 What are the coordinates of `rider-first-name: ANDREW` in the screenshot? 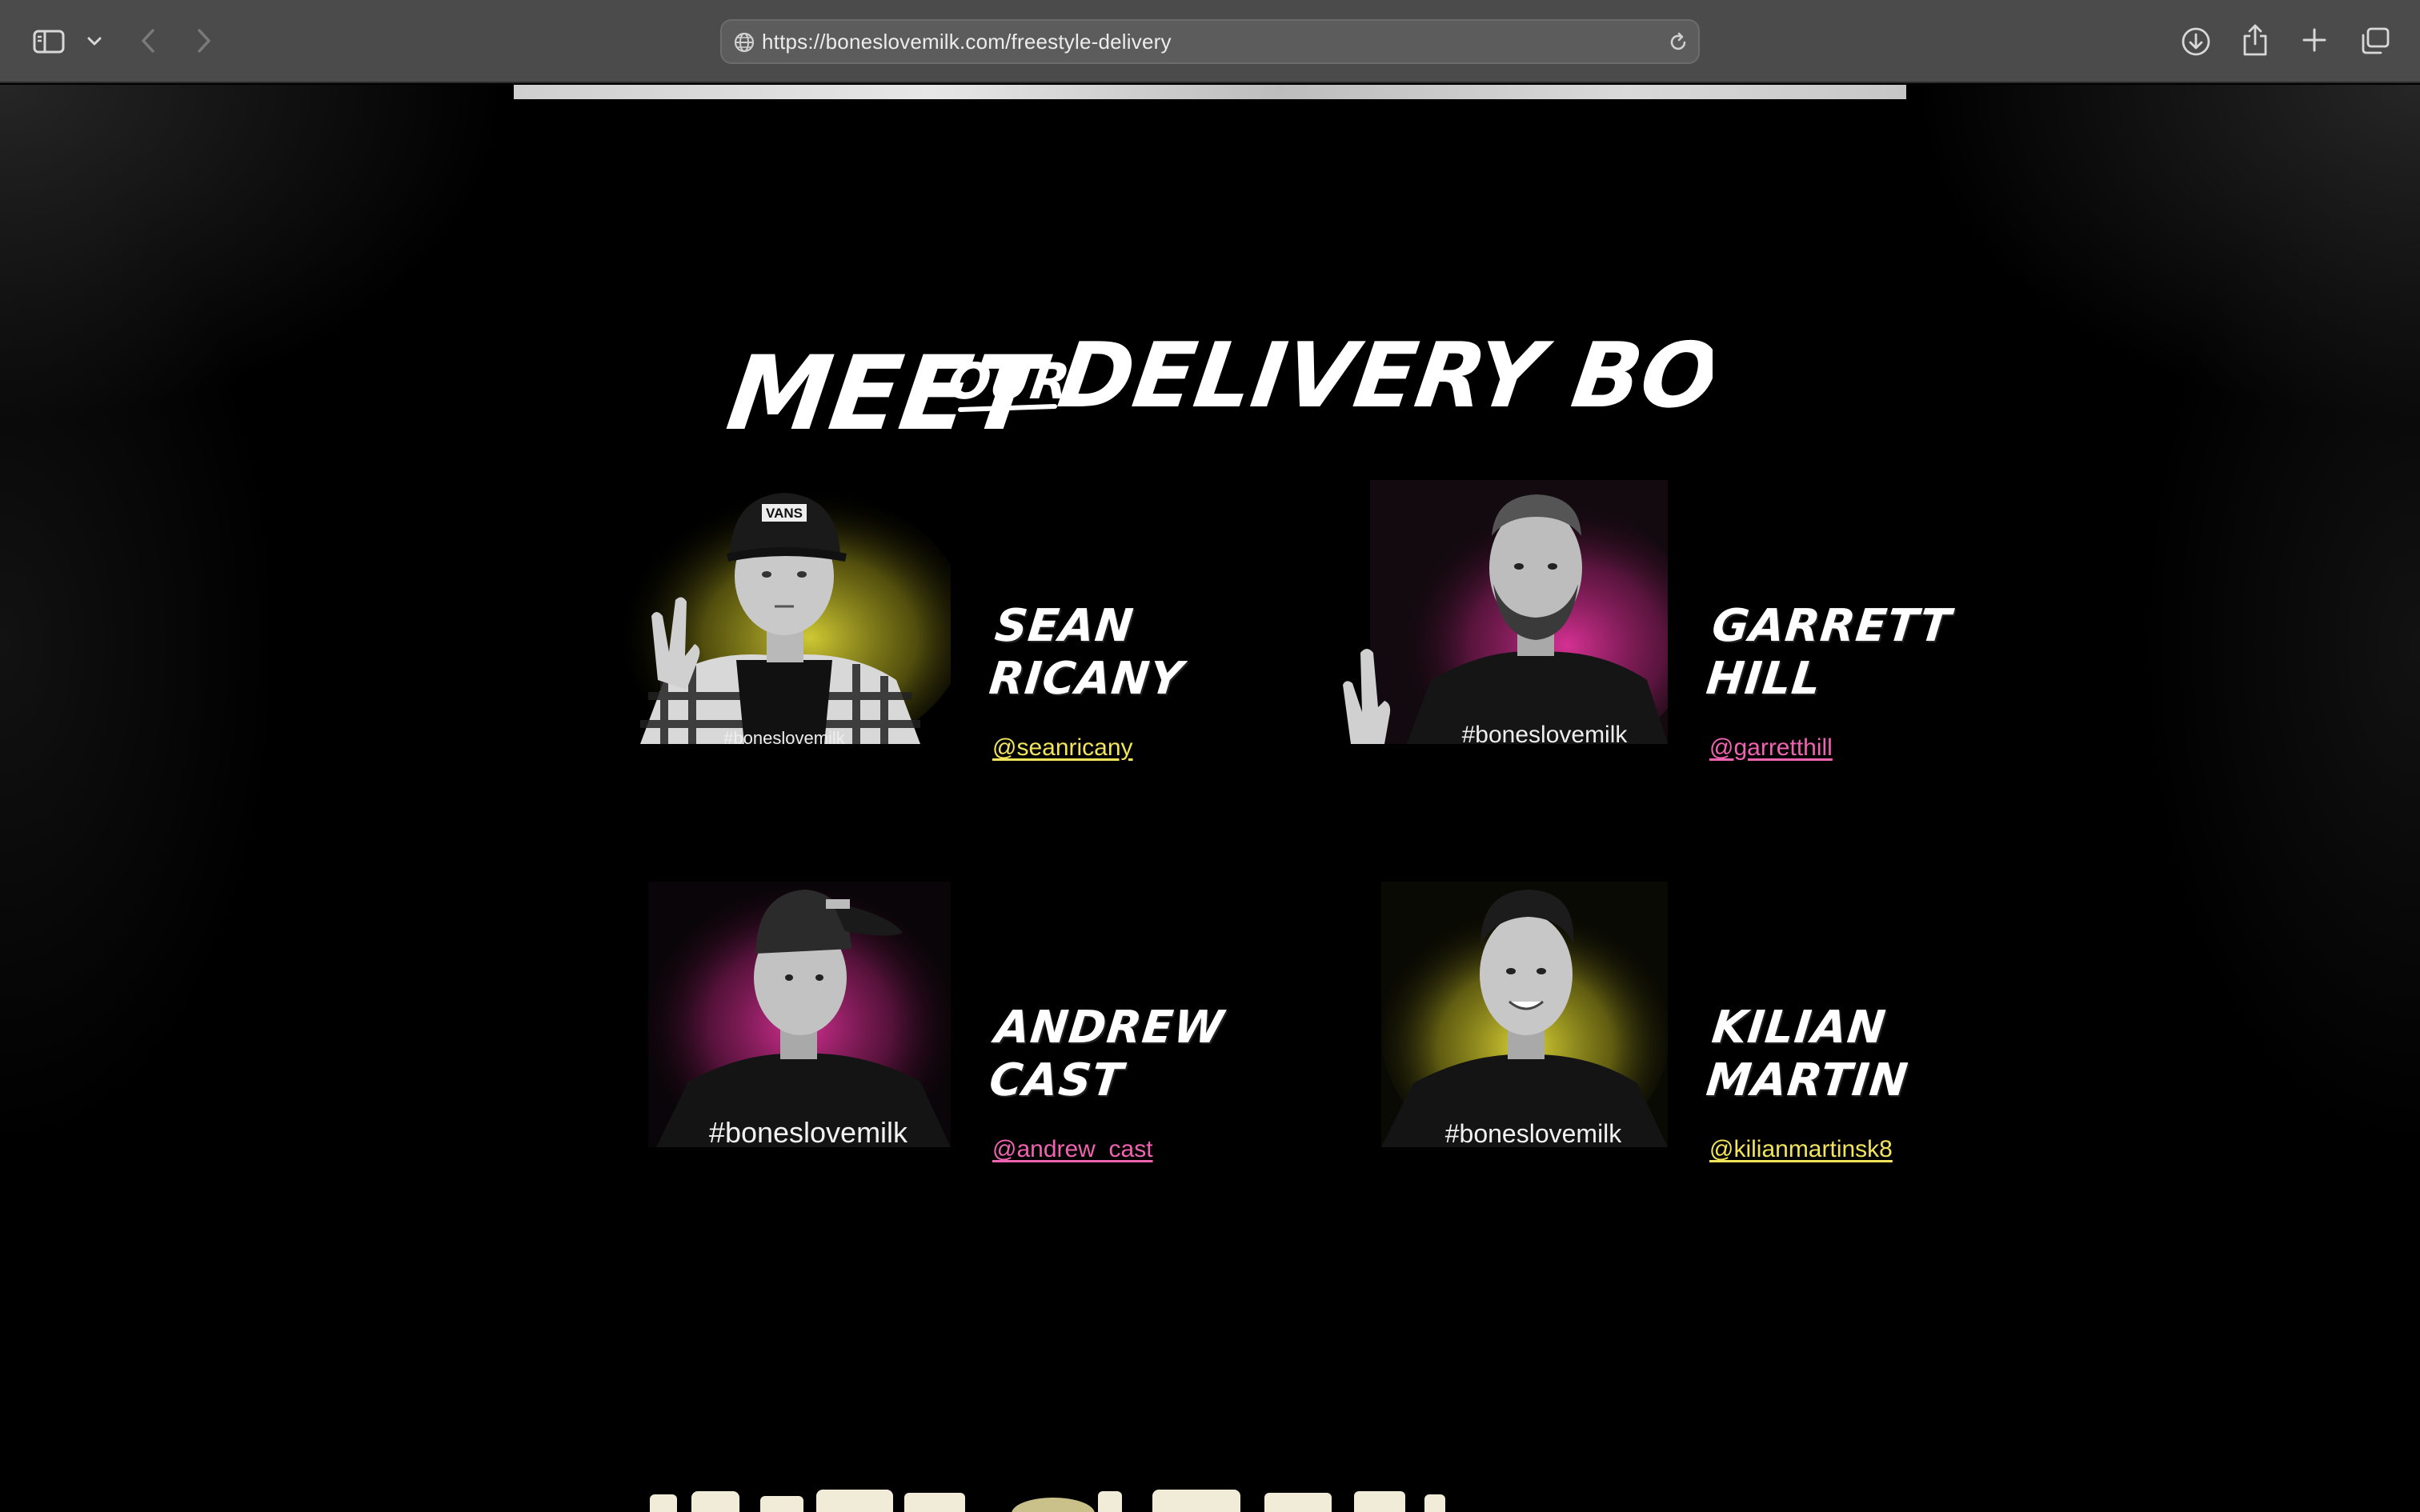 It's located at (1109, 1028).